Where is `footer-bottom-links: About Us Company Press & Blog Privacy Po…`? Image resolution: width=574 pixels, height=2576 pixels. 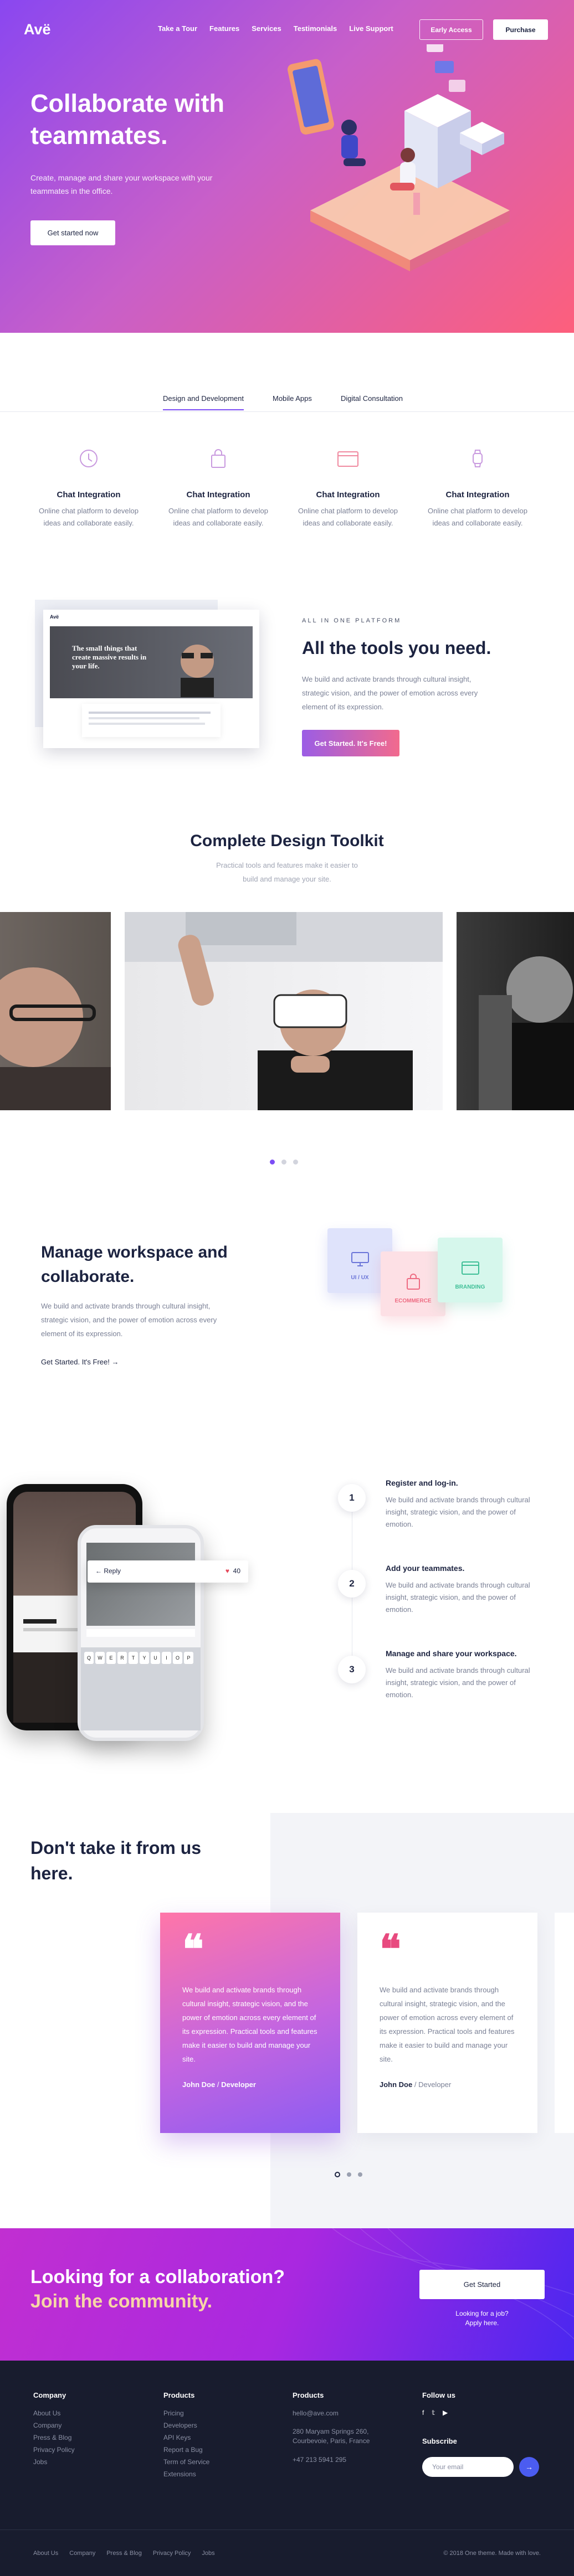 footer-bottom-links: About Us Company Press & Blog Privacy Po… is located at coordinates (124, 2553).